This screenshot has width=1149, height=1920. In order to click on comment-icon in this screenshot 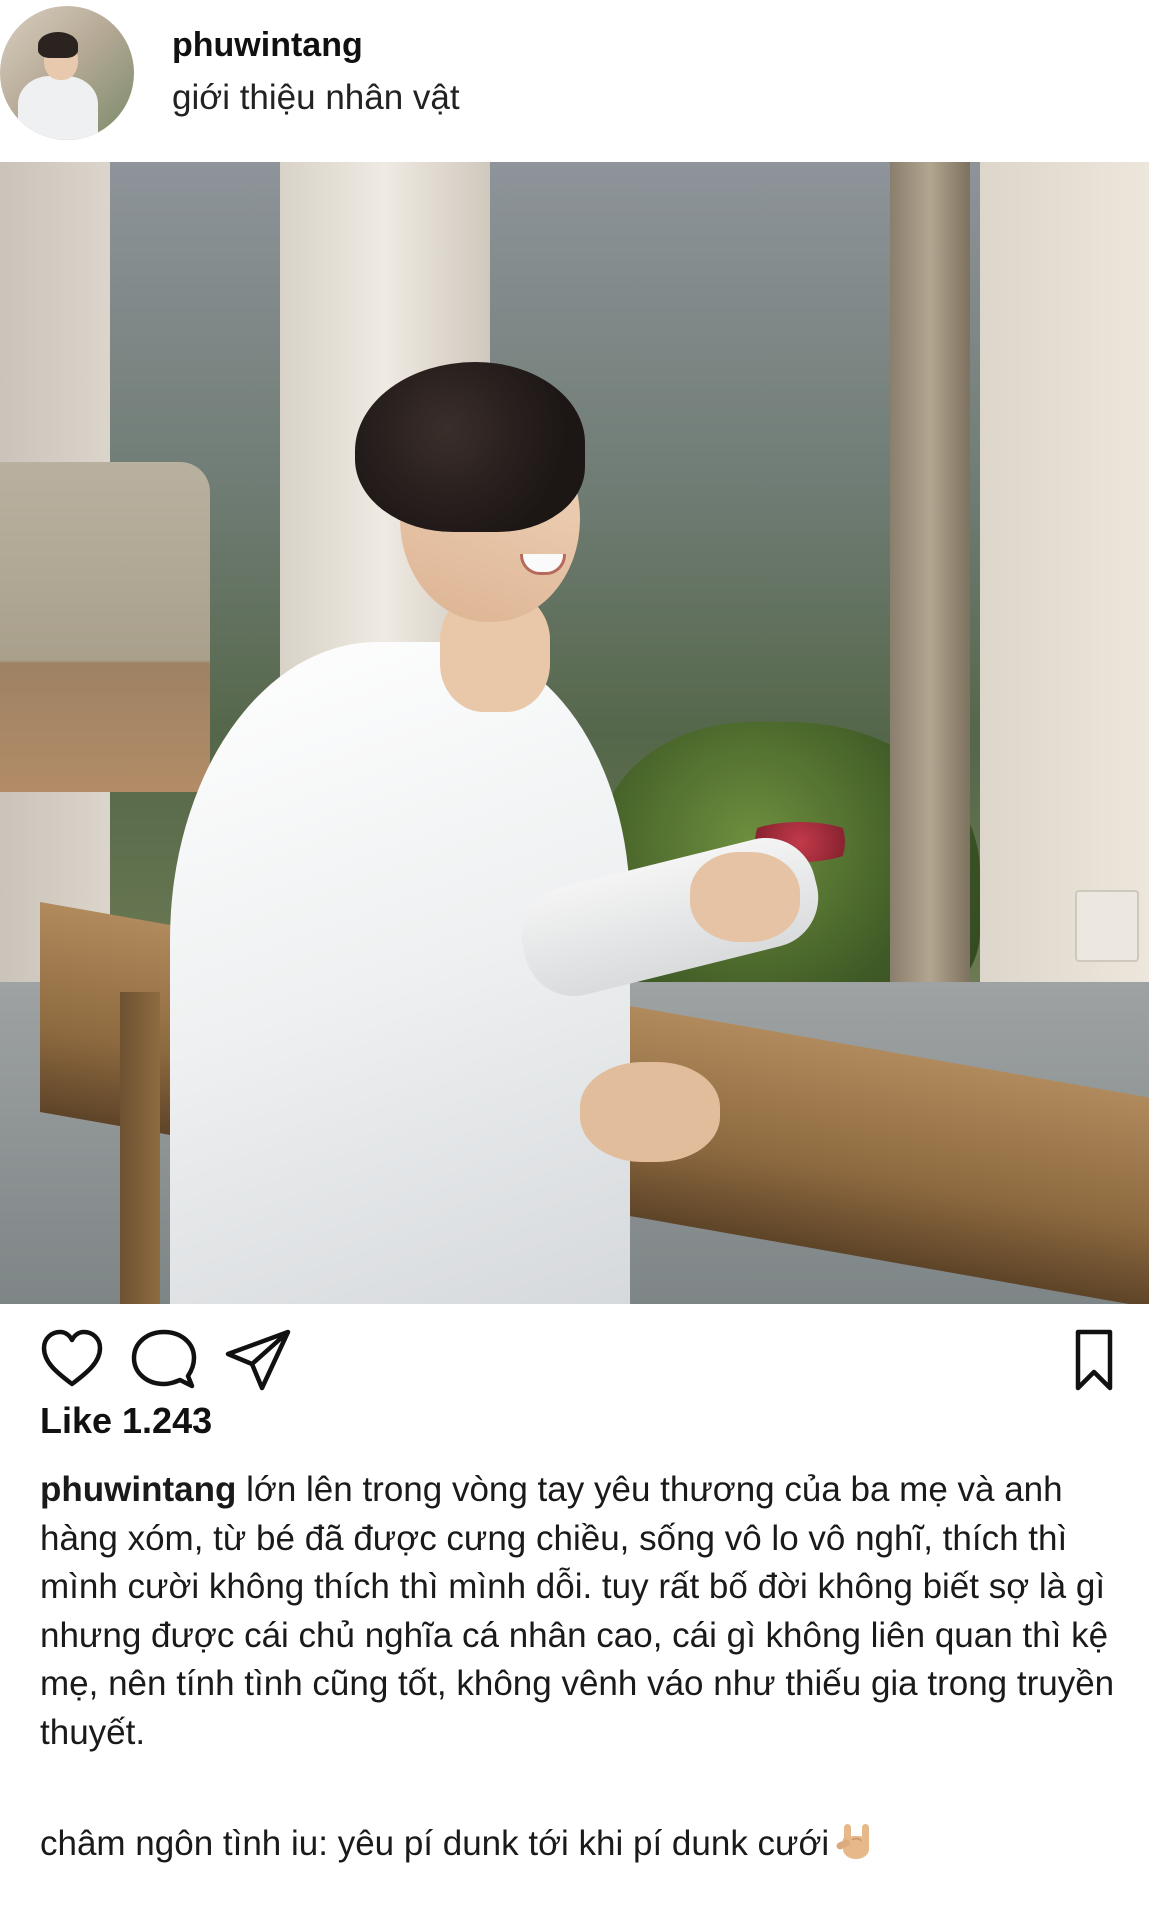, I will do `click(164, 1360)`.